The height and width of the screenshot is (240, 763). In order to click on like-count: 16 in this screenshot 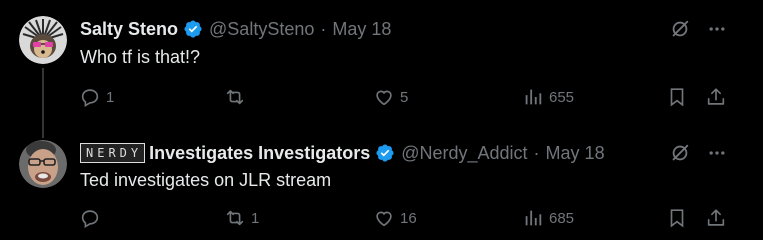, I will do `click(408, 218)`.